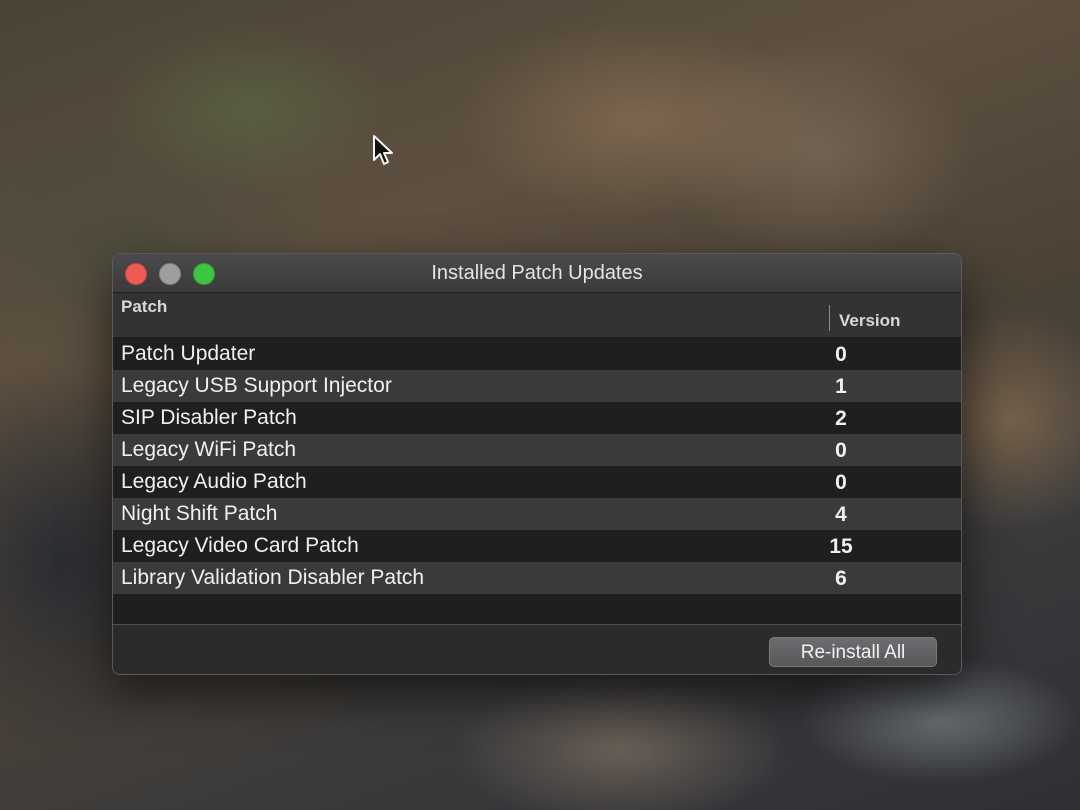 The height and width of the screenshot is (810, 1080). Describe the element at coordinates (144, 307) in the screenshot. I see `column-header-patch: Patch` at that location.